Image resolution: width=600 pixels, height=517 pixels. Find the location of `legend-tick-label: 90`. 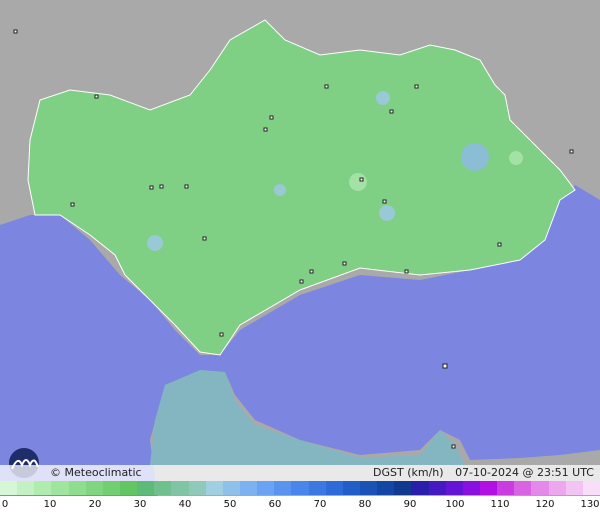

legend-tick-label: 90 is located at coordinates (410, 504).